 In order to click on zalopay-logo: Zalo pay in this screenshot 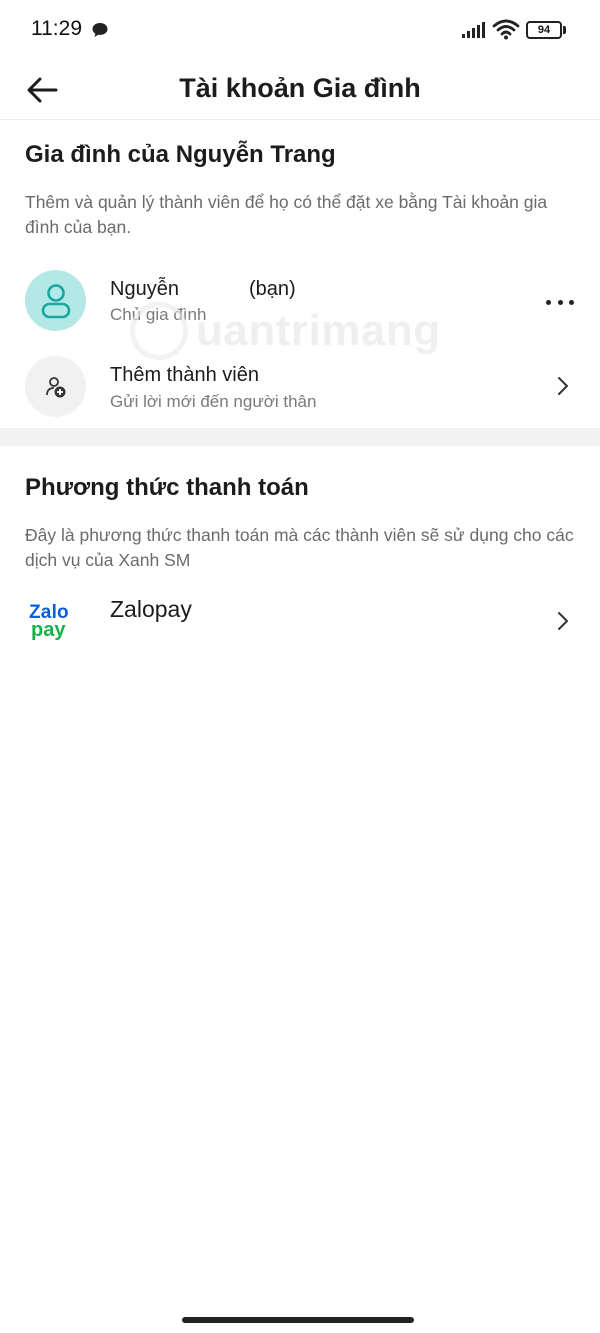, I will do `click(55, 622)`.